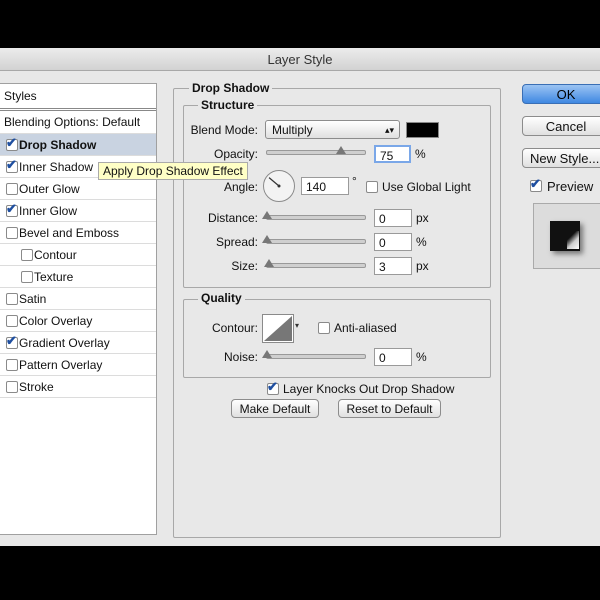  I want to click on contour-label: Contour:, so click(234, 328).